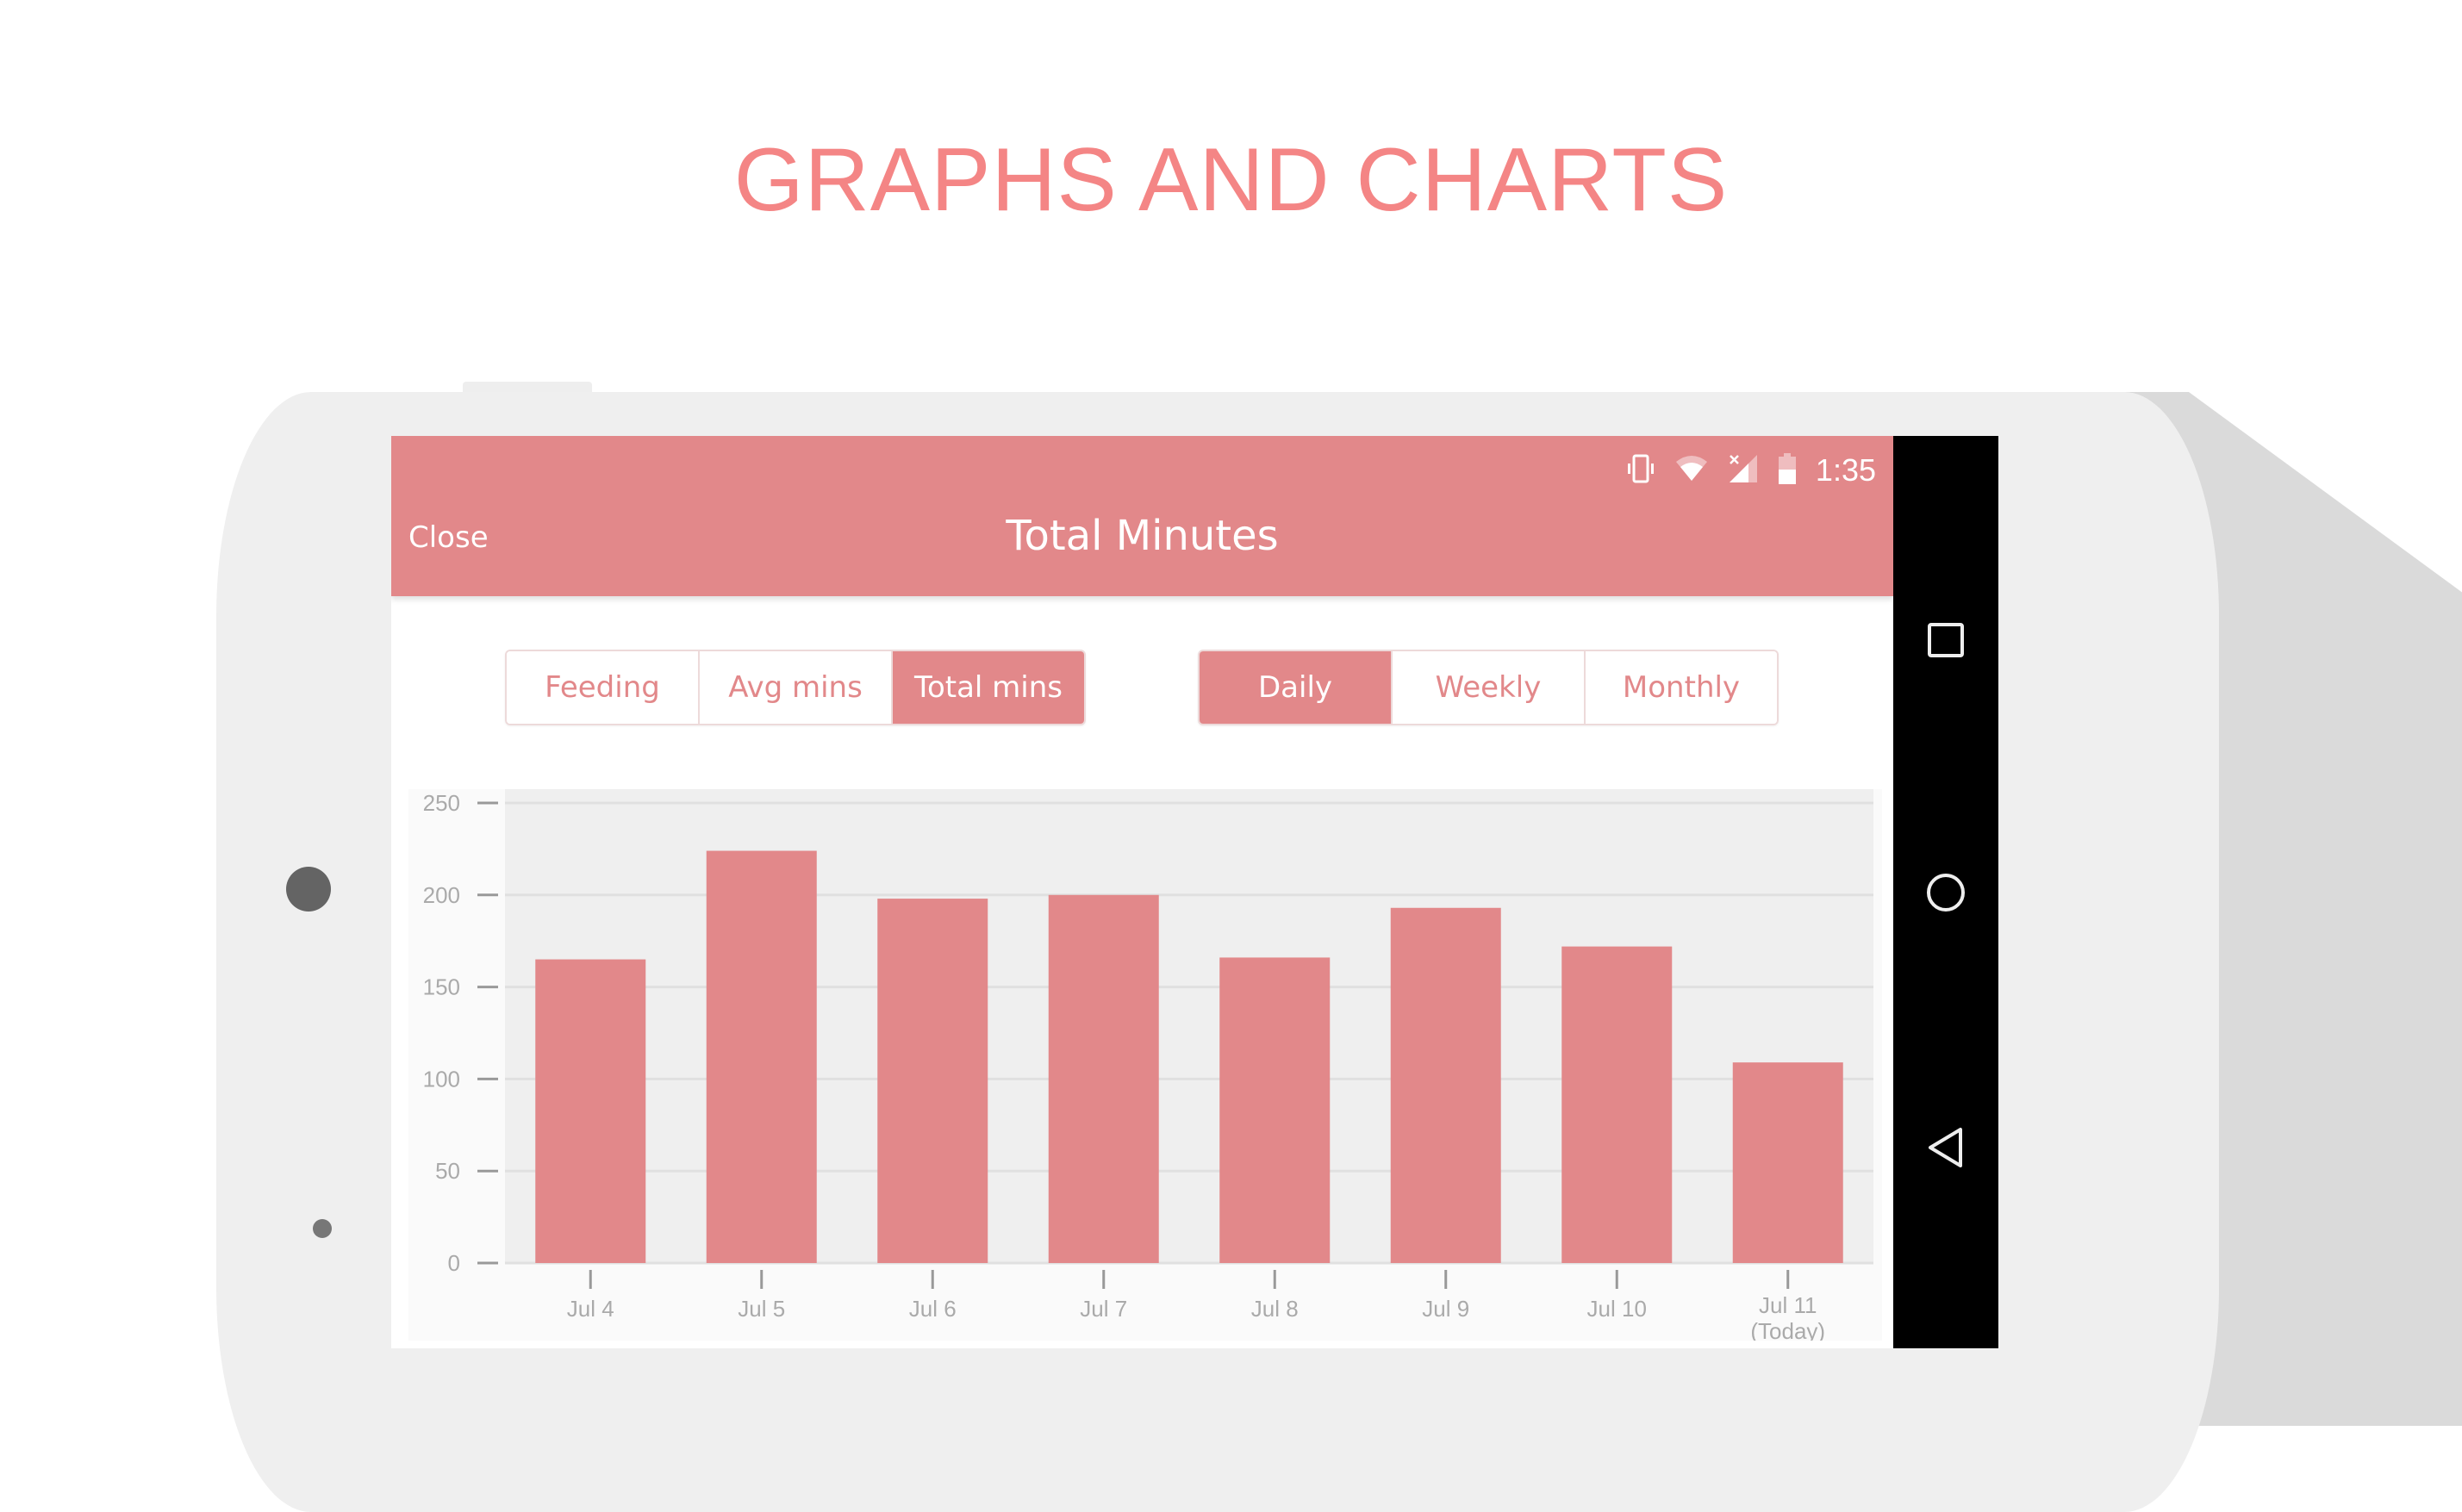 The width and height of the screenshot is (2462, 1512). I want to click on home-icon, so click(1946, 893).